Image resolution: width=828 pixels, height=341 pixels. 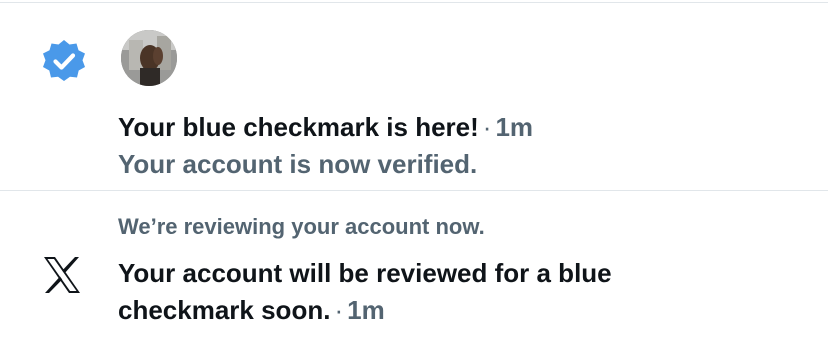 I want to click on avatar, so click(x=149, y=58).